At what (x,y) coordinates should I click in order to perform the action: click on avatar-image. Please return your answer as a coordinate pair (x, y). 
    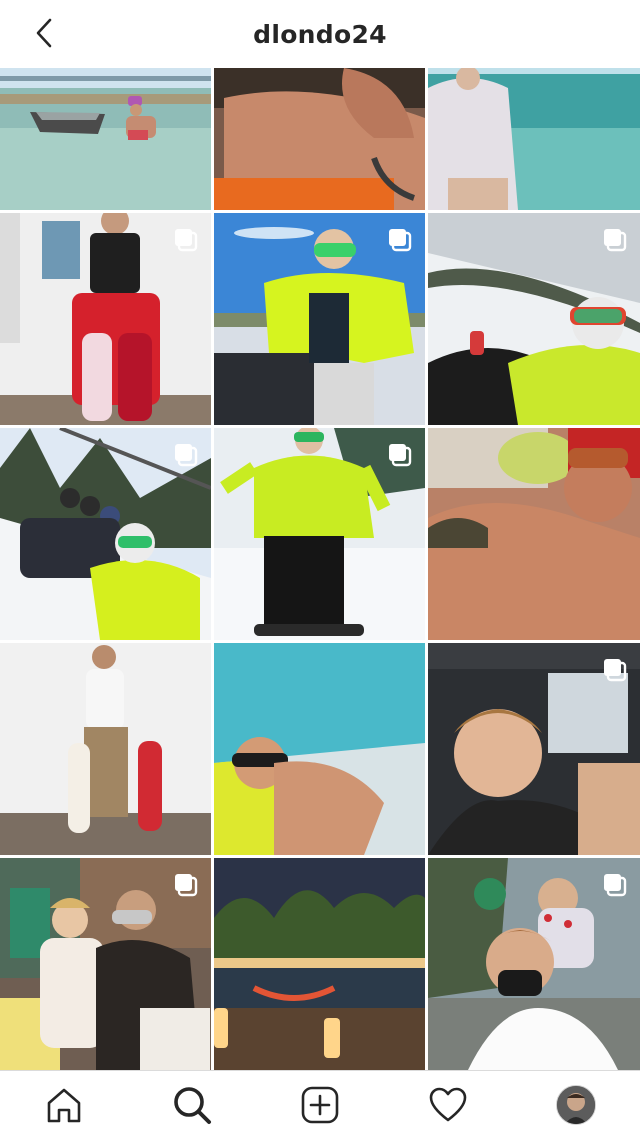
    Looking at the image, I should click on (576, 1105).